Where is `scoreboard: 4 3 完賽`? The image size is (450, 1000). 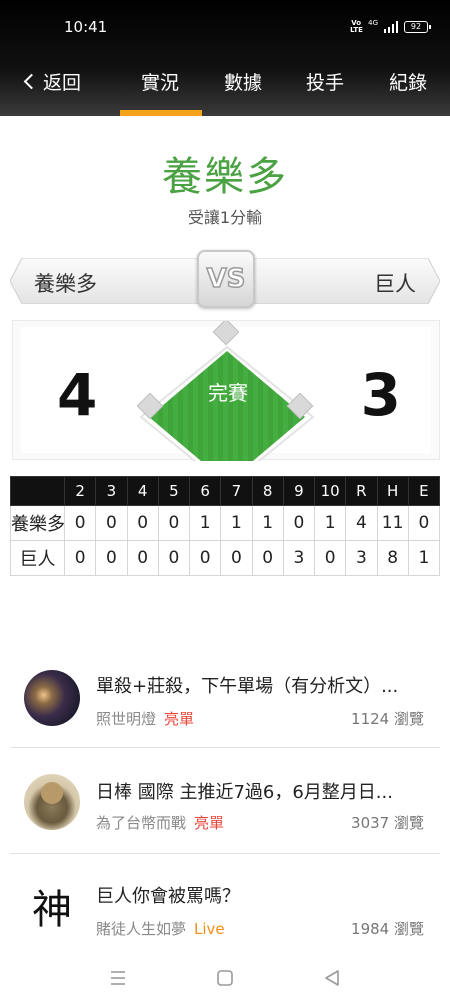
scoreboard: 4 3 完賽 is located at coordinates (226, 390).